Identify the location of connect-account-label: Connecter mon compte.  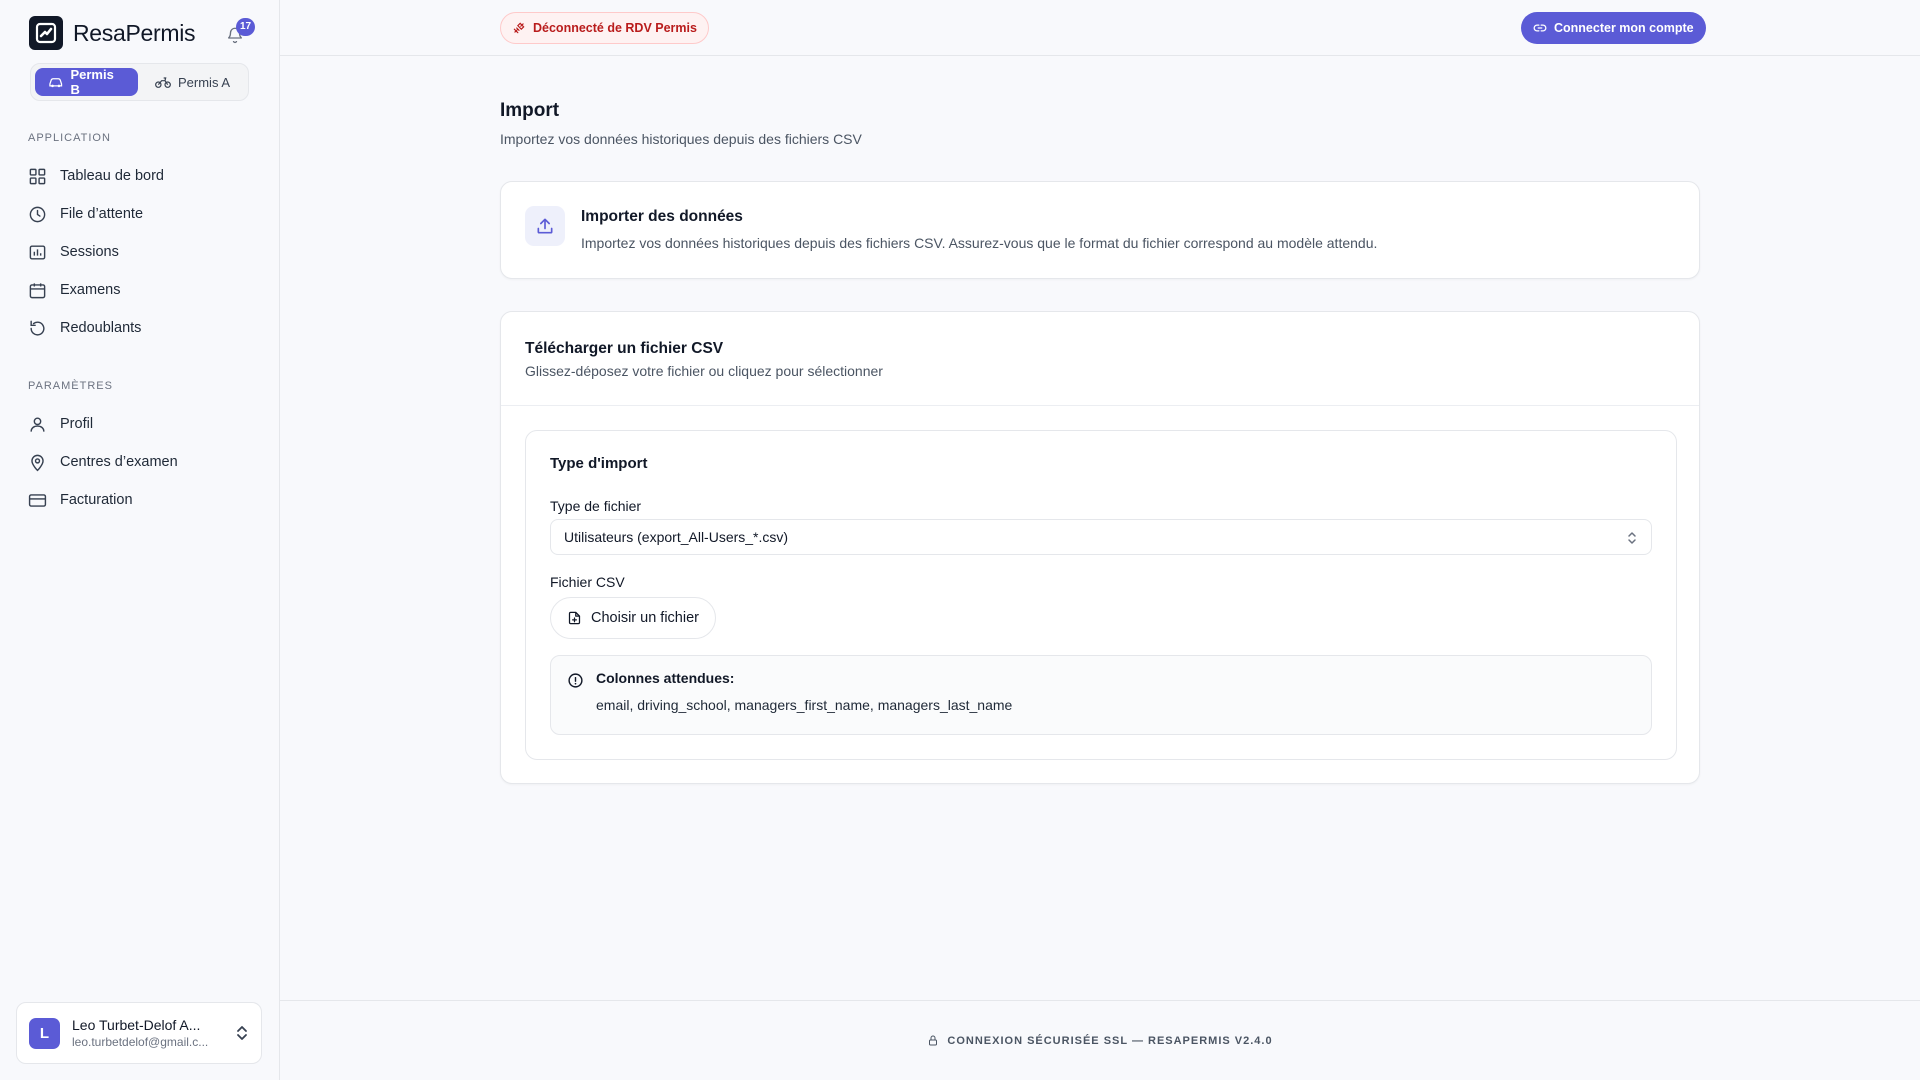
(1624, 28).